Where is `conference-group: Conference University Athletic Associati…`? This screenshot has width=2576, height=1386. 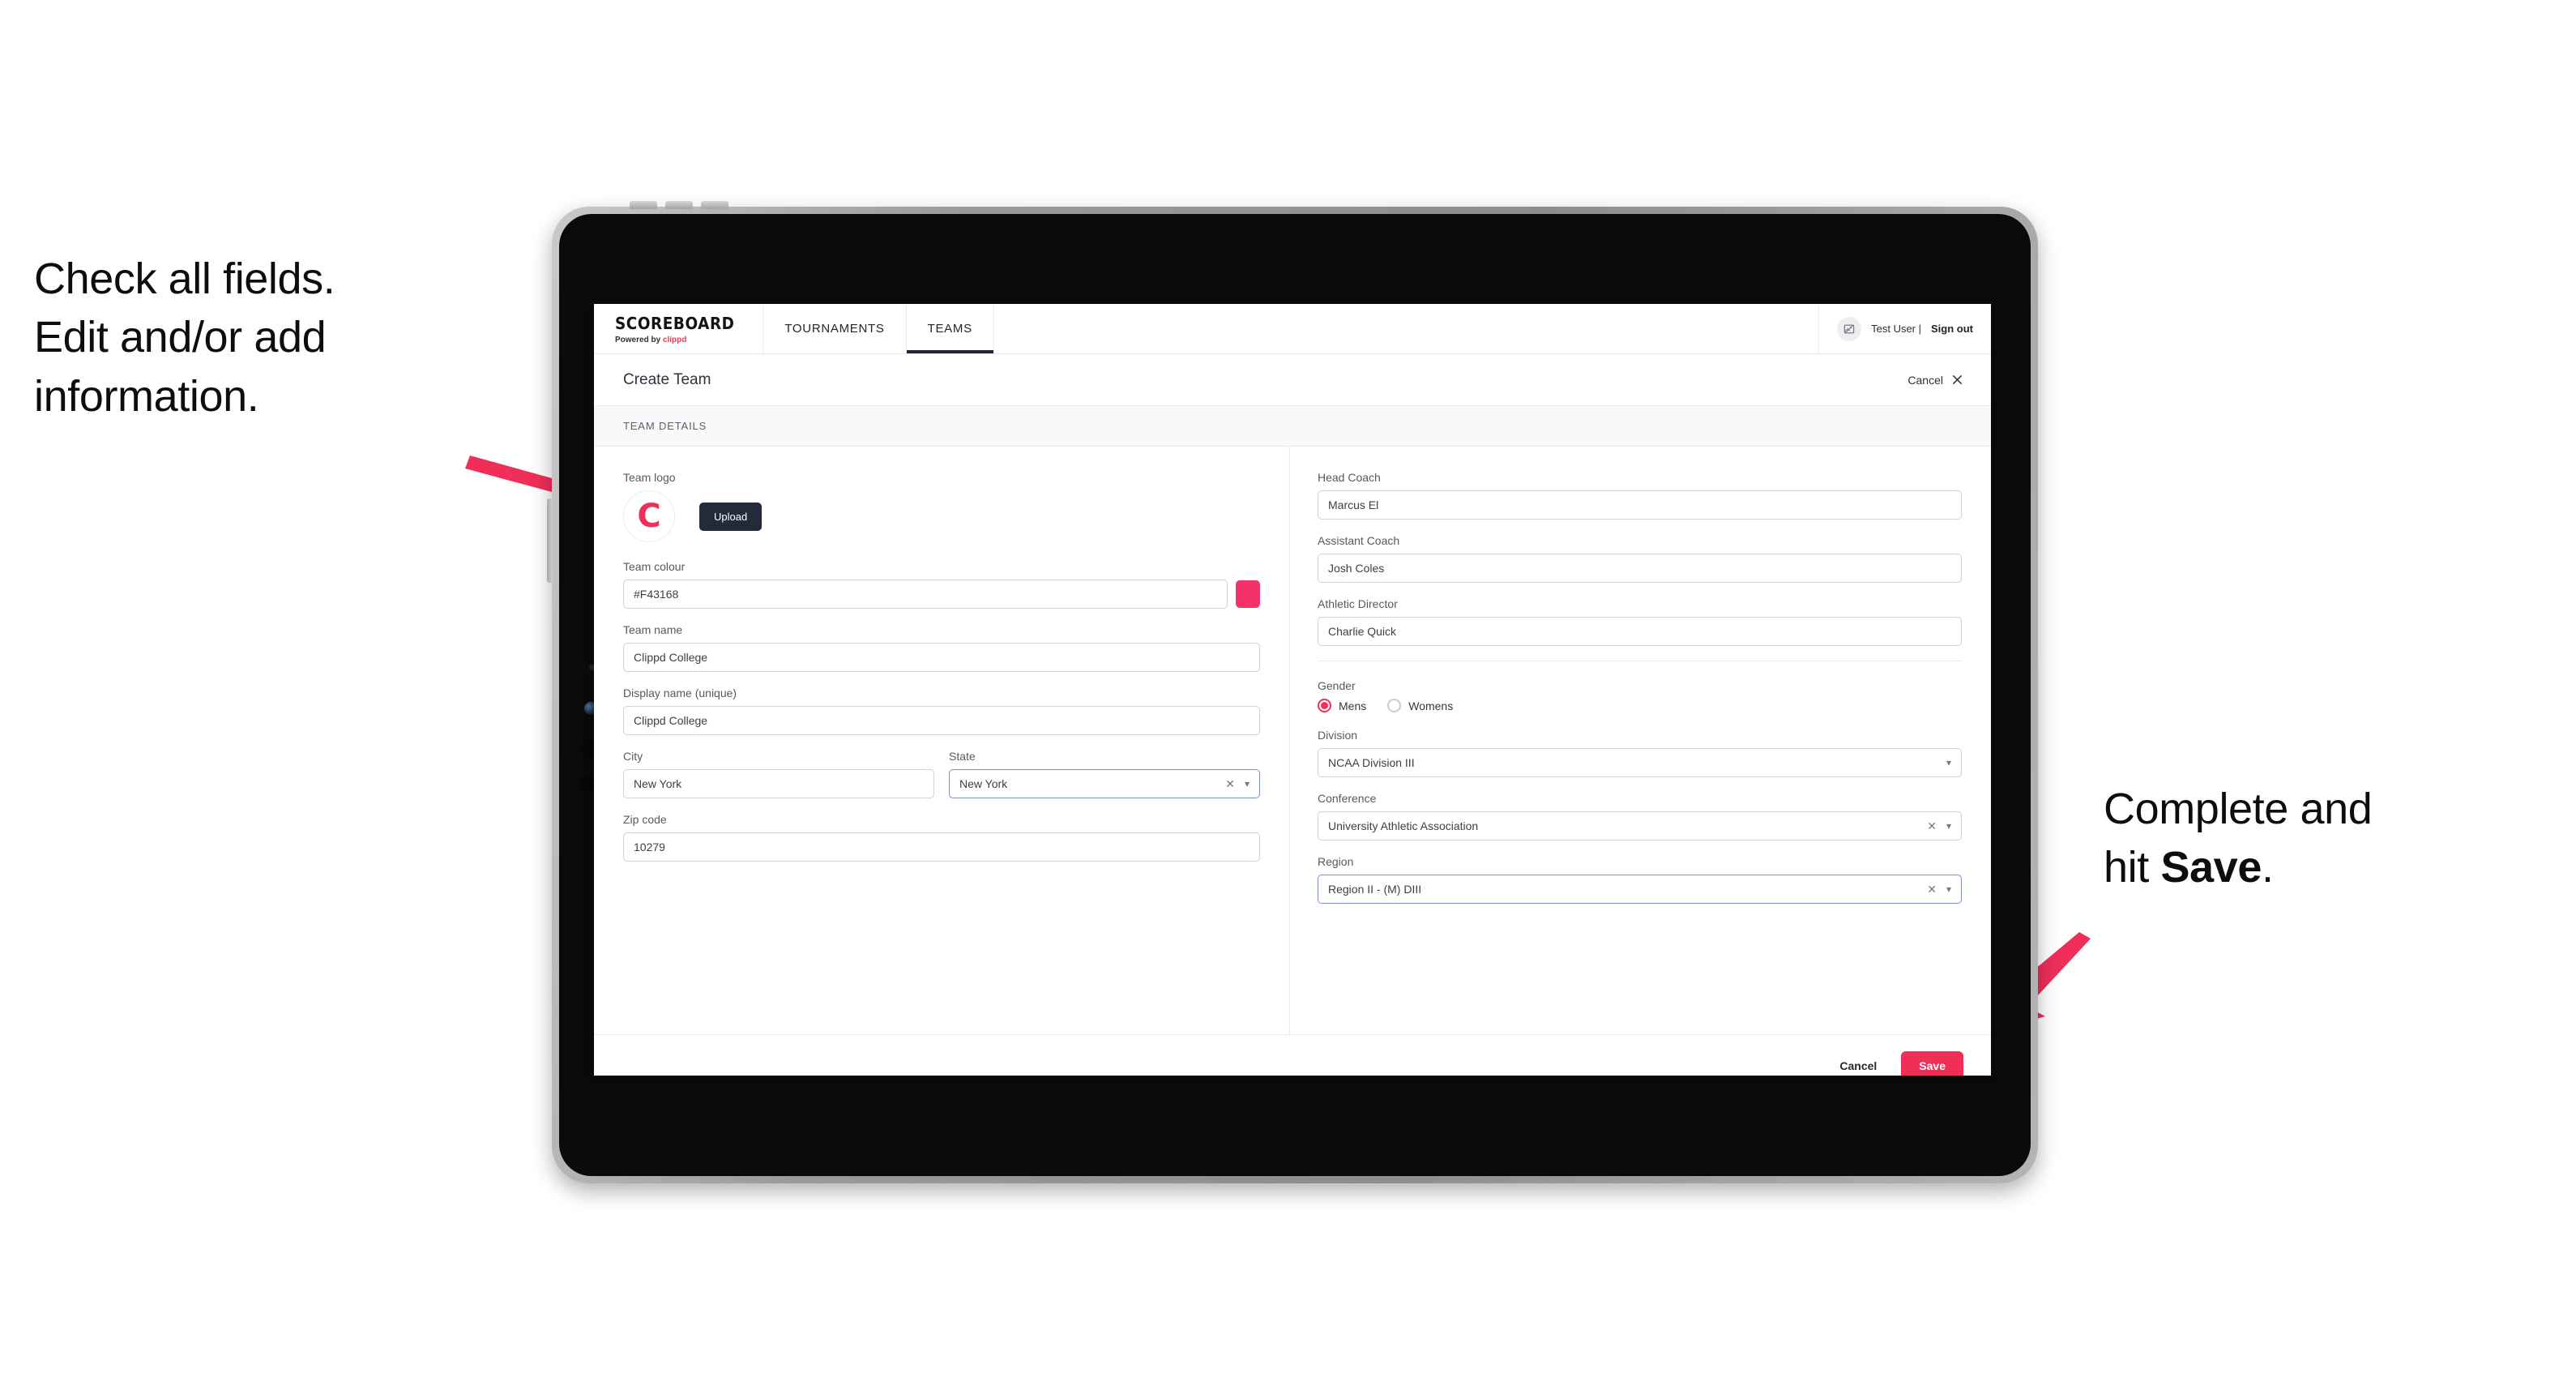 conference-group: Conference University Athletic Associati… is located at coordinates (1640, 816).